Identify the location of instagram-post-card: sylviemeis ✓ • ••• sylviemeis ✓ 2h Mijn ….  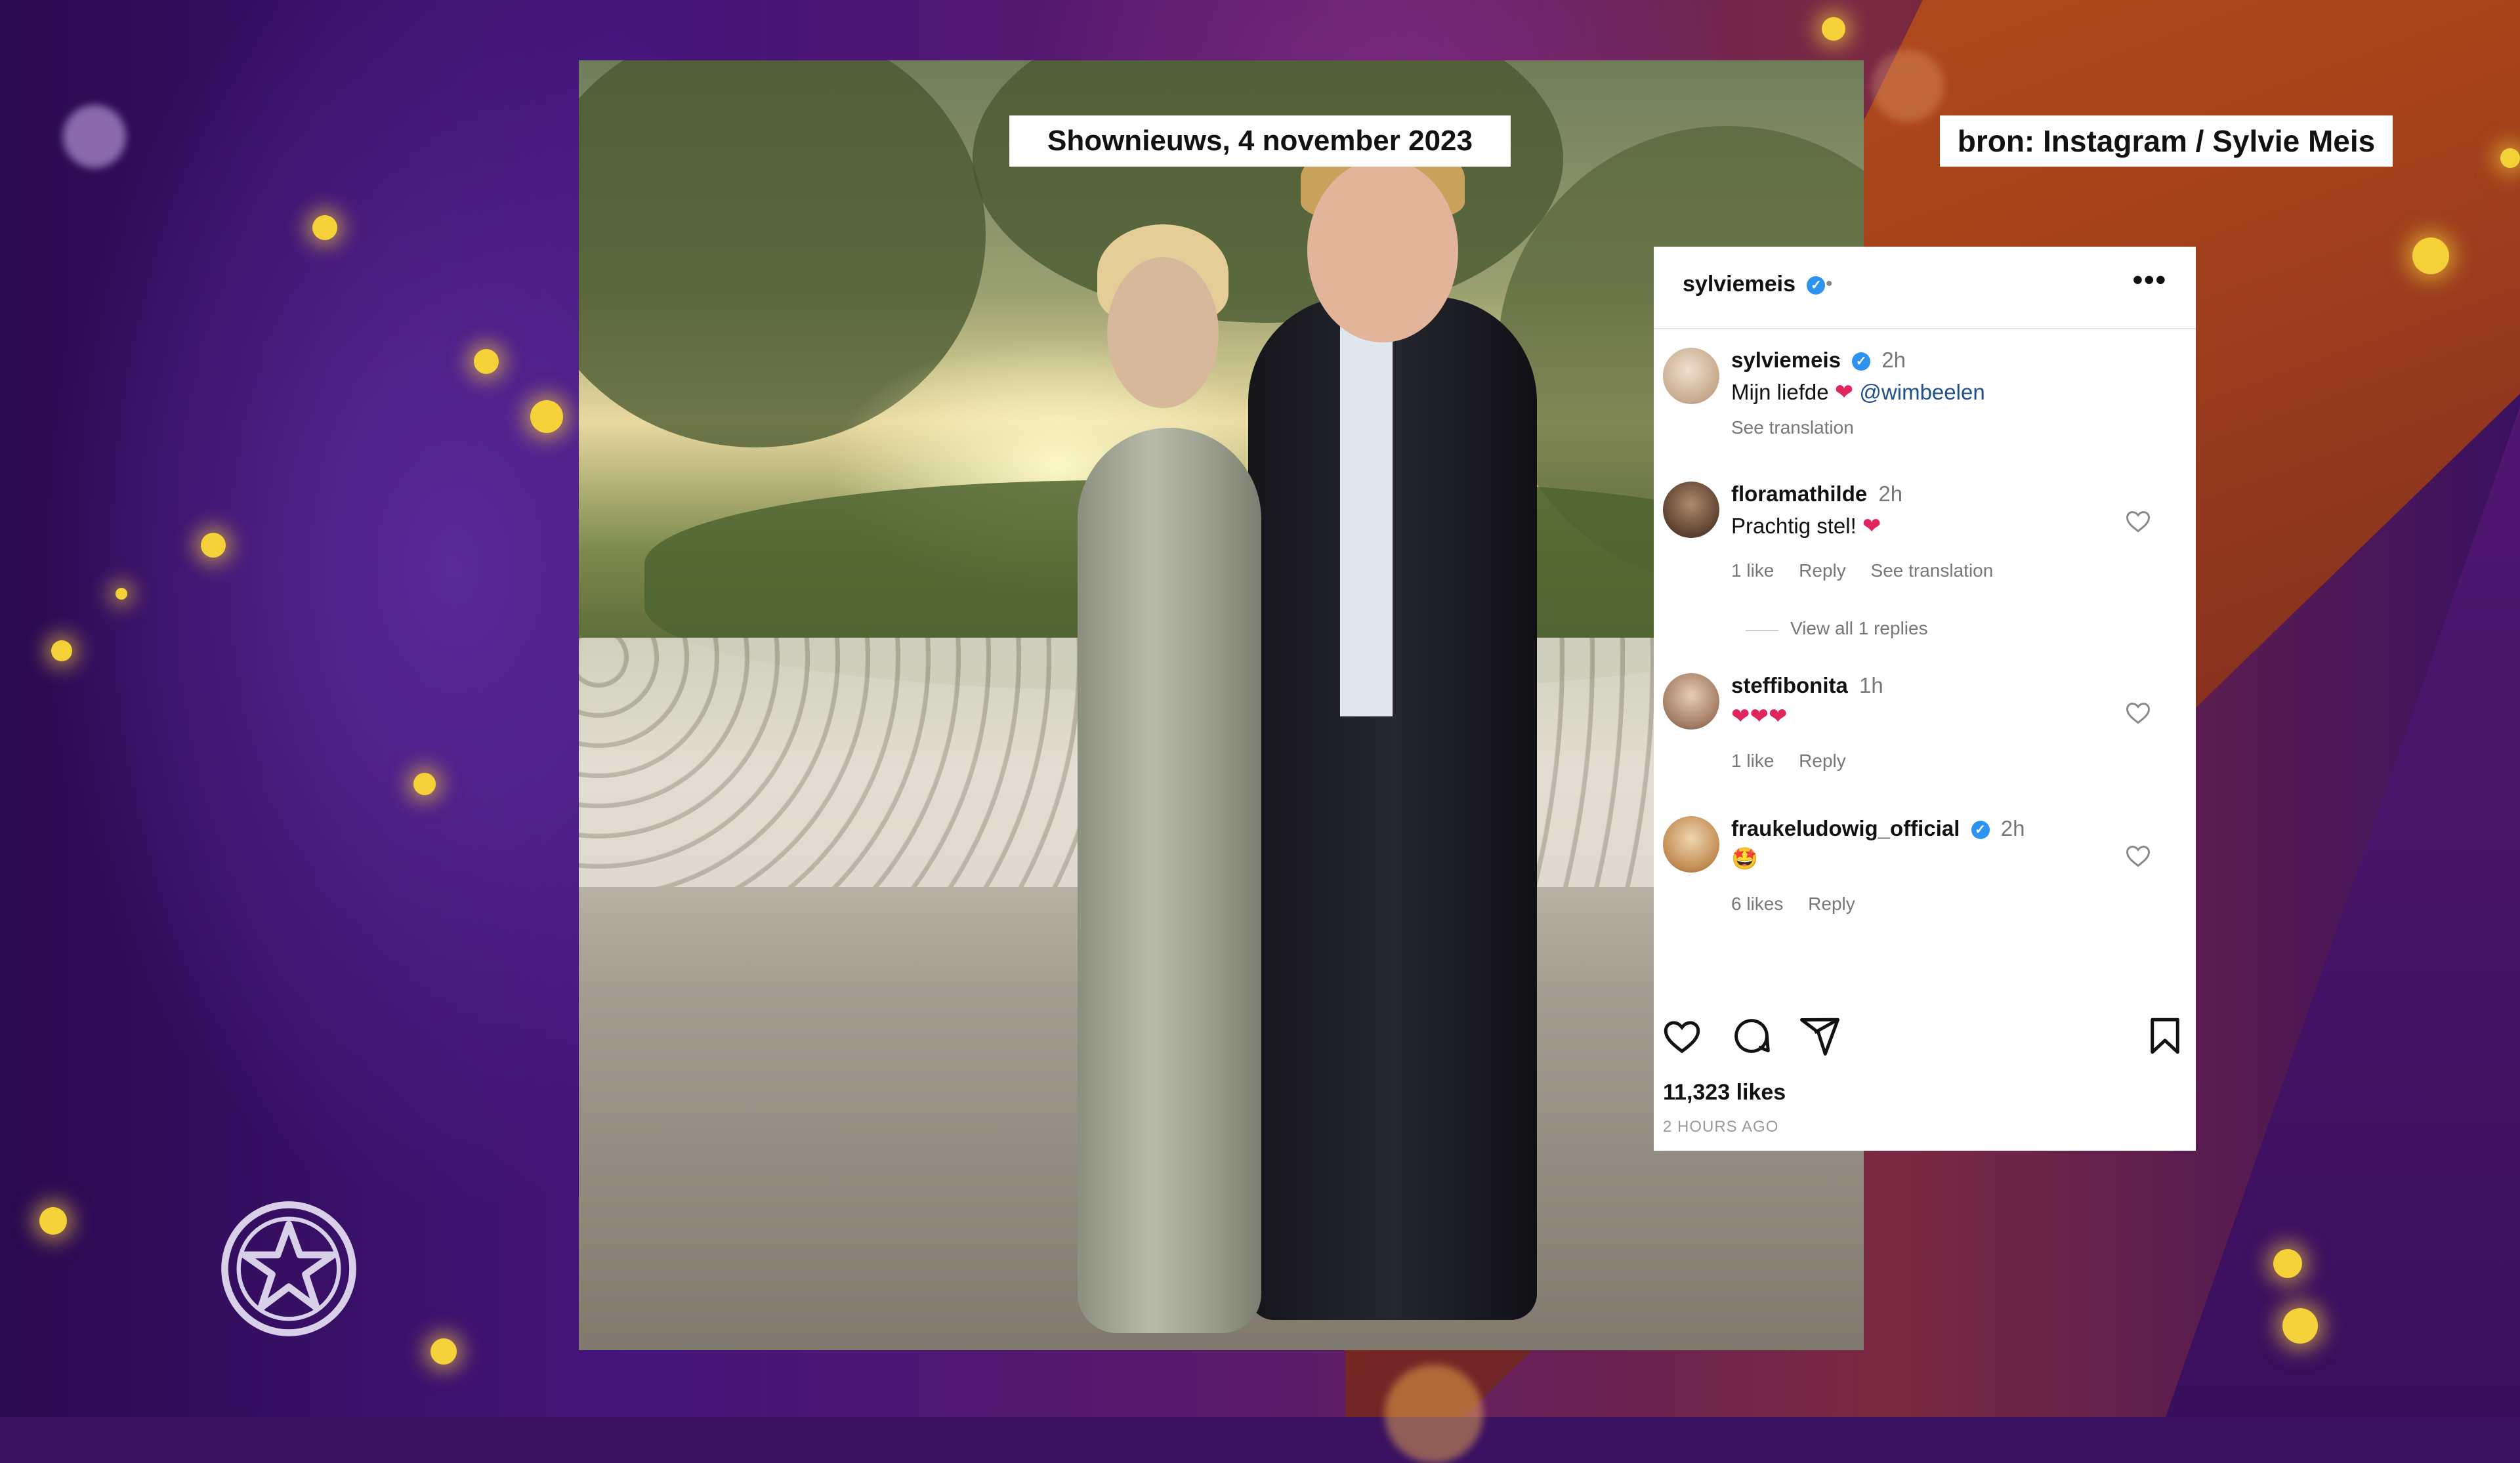
(1925, 699).